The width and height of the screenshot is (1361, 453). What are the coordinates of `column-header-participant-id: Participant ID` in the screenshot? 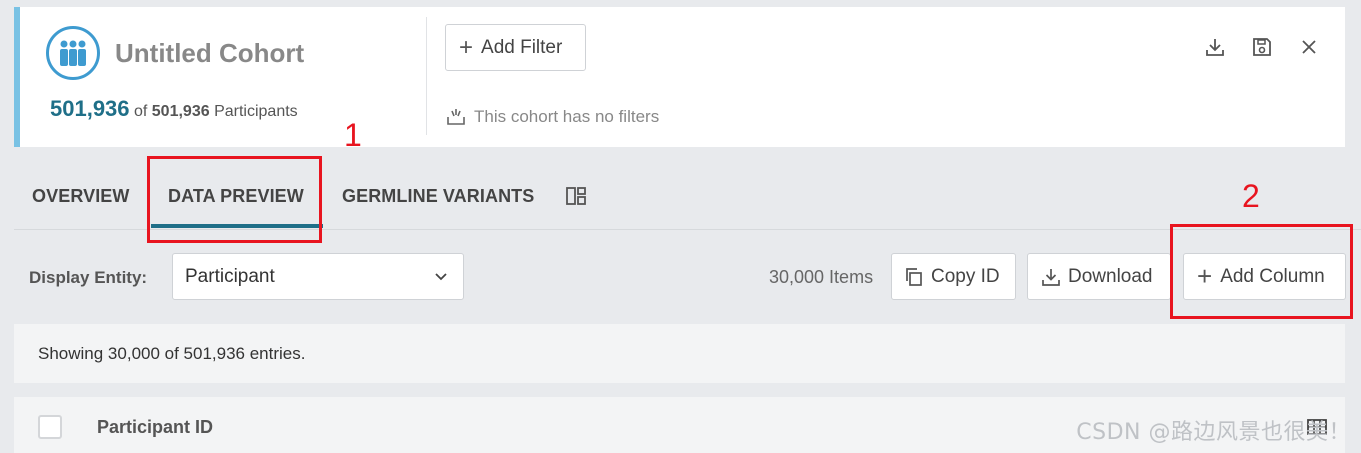 It's located at (155, 427).